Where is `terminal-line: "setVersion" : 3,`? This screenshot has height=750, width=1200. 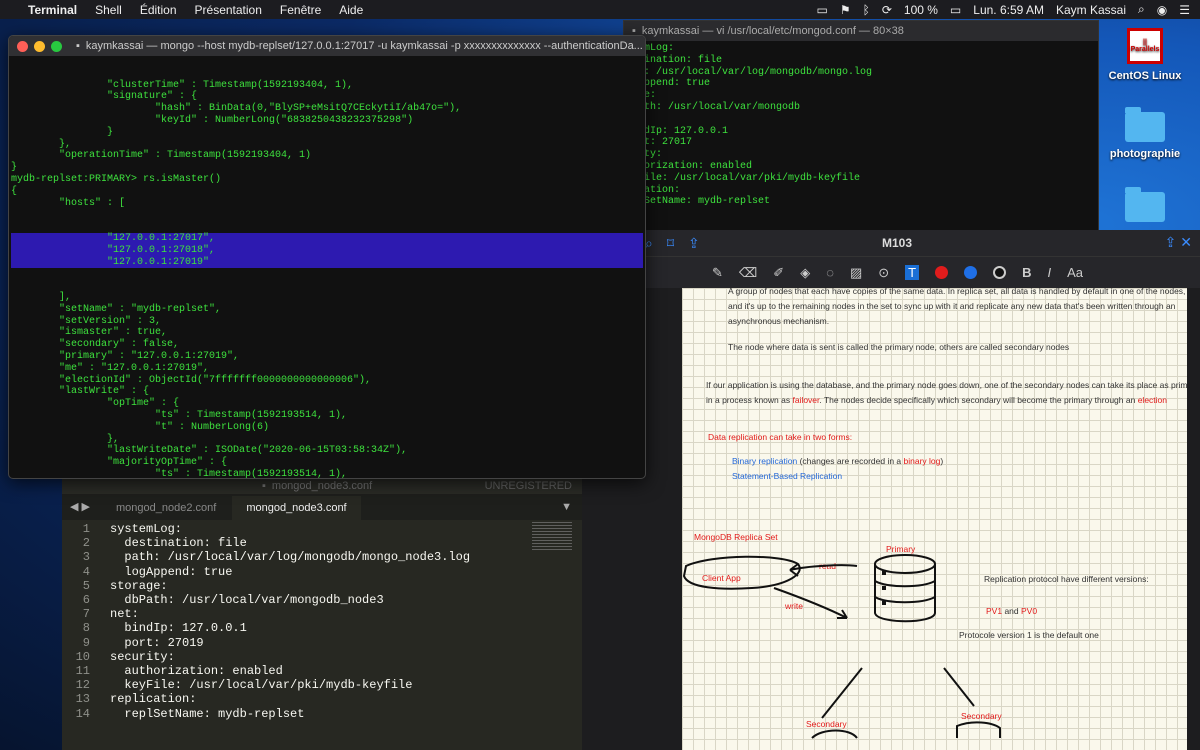
terminal-line: "setVersion" : 3, is located at coordinates (86, 321).